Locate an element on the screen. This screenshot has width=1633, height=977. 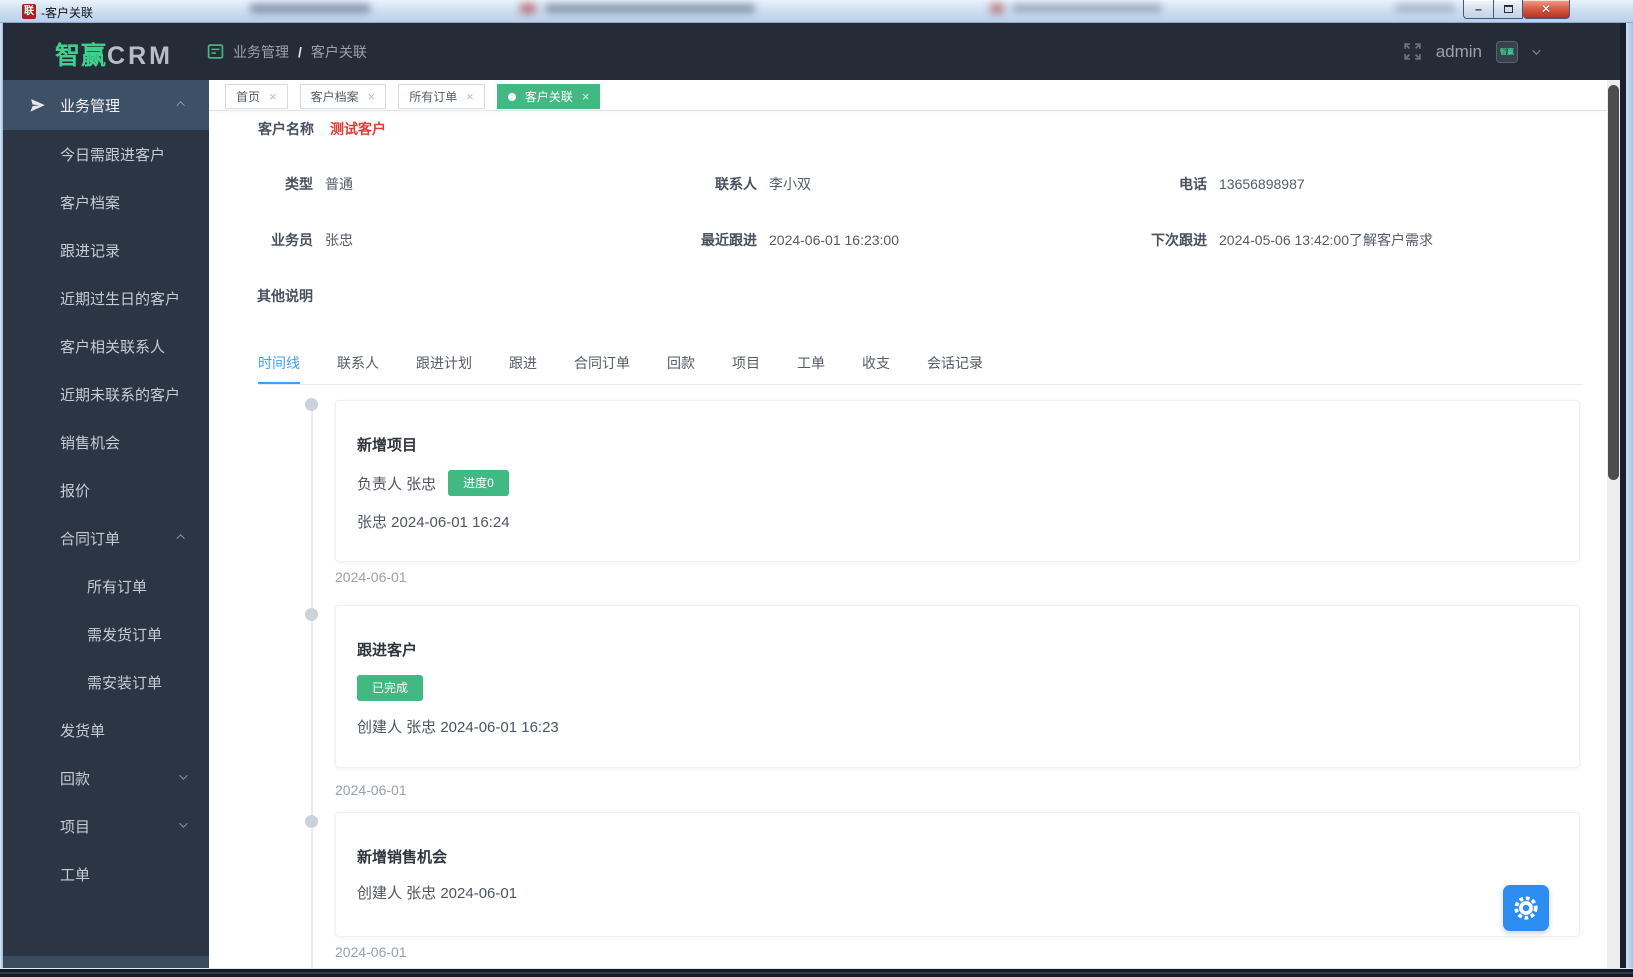
sidebar-item-payments: 回款 is located at coordinates (106, 778).